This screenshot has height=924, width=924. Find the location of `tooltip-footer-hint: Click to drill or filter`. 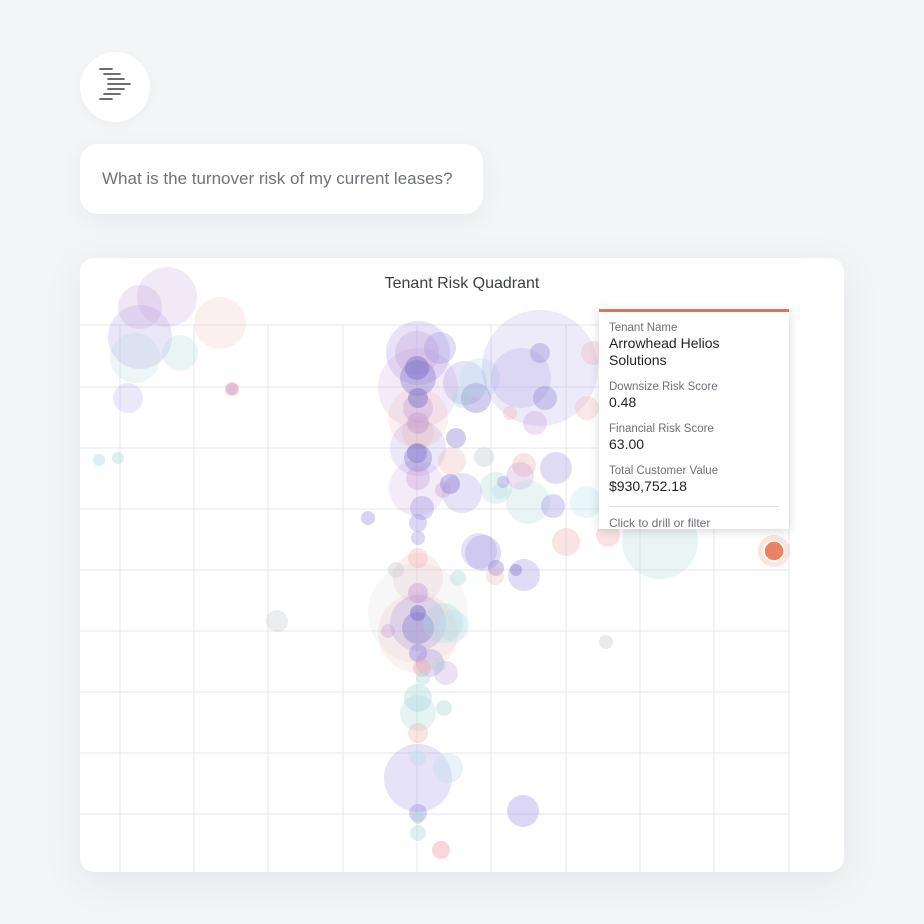

tooltip-footer-hint: Click to drill or filter is located at coordinates (660, 523).